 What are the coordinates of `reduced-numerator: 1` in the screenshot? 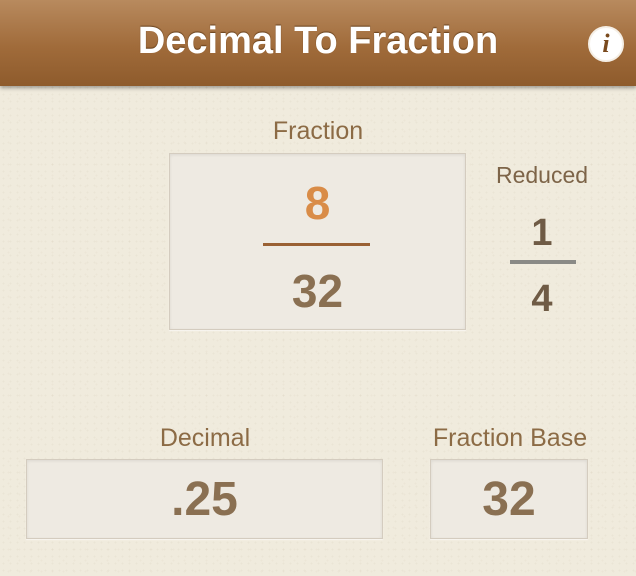 It's located at (542, 233).